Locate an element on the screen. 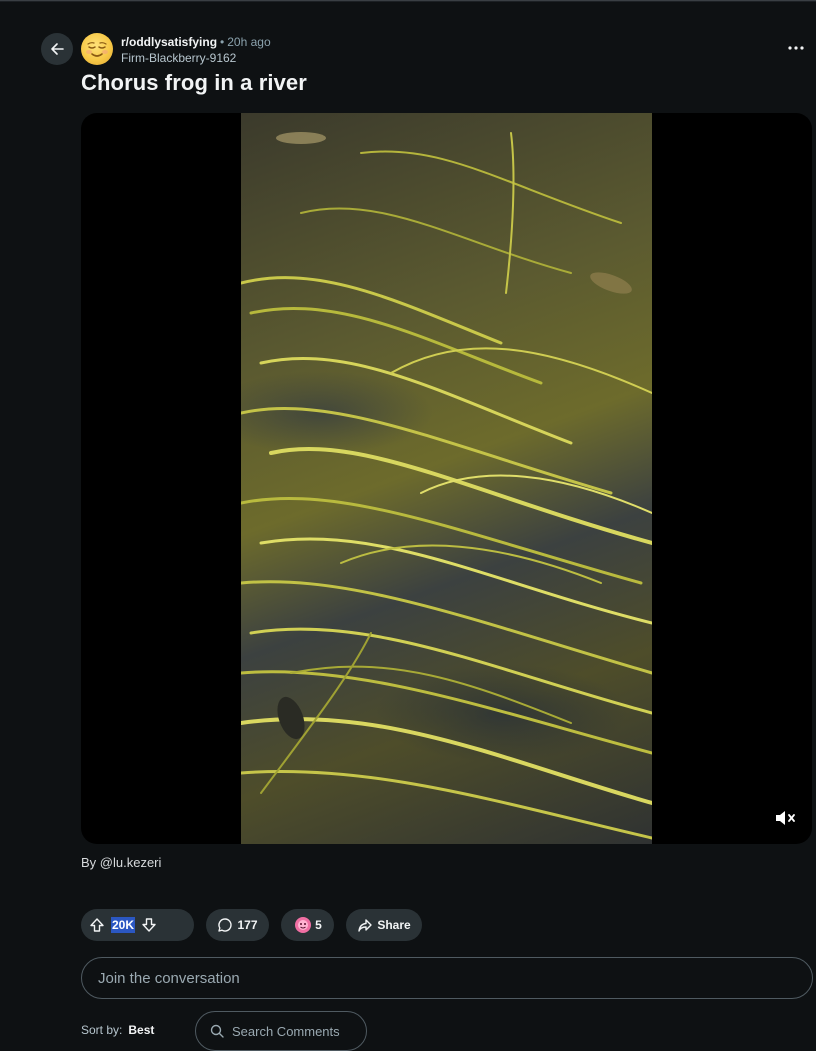 The width and height of the screenshot is (816, 1051). vote-score: 20K is located at coordinates (123, 925).